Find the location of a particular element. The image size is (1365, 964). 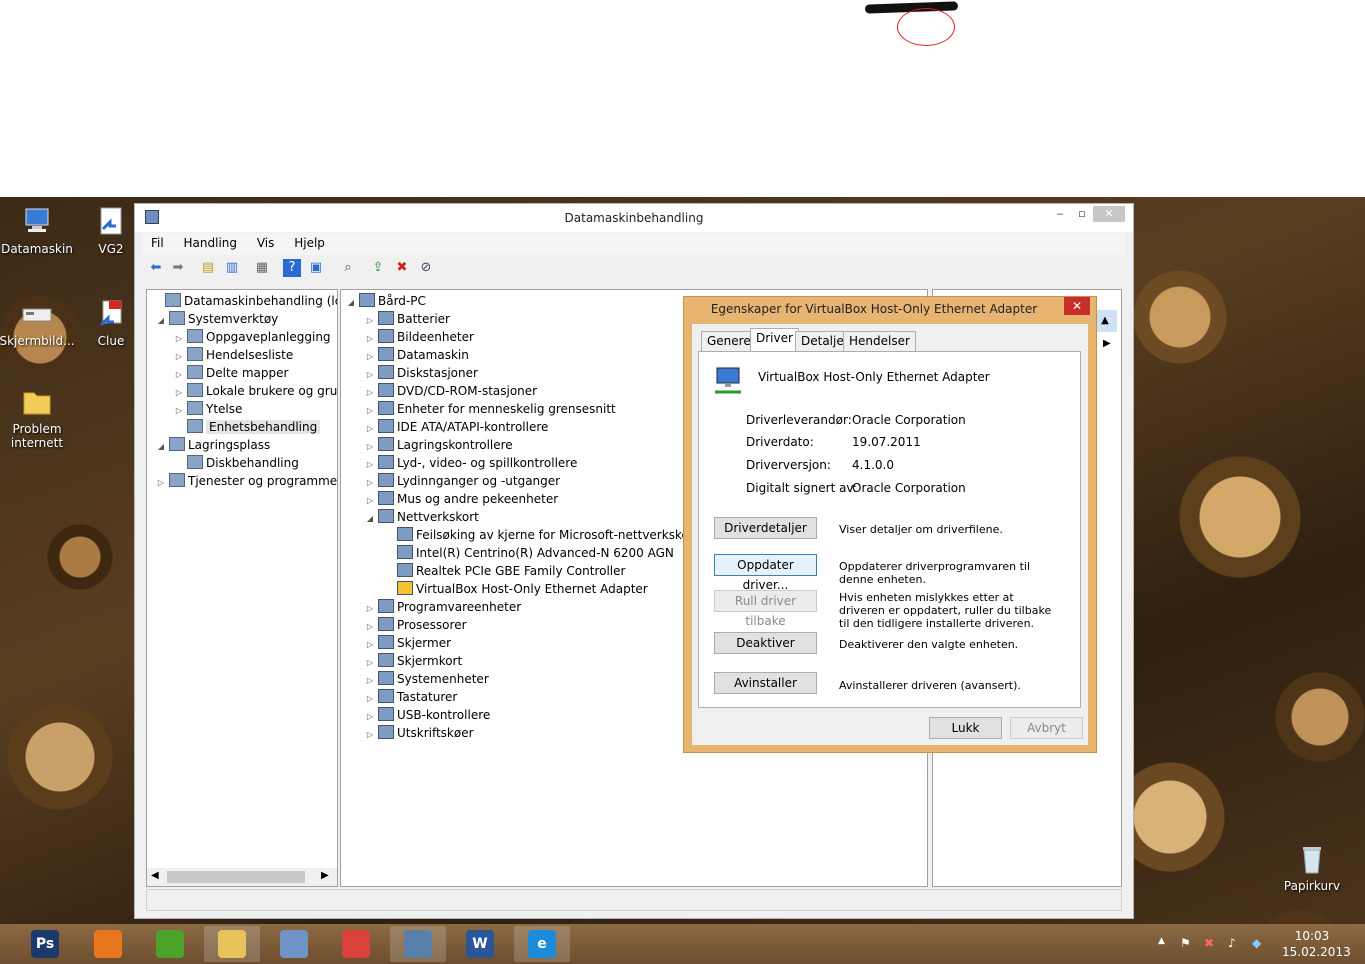

tree-item-label: Prosessorer is located at coordinates (432, 625).